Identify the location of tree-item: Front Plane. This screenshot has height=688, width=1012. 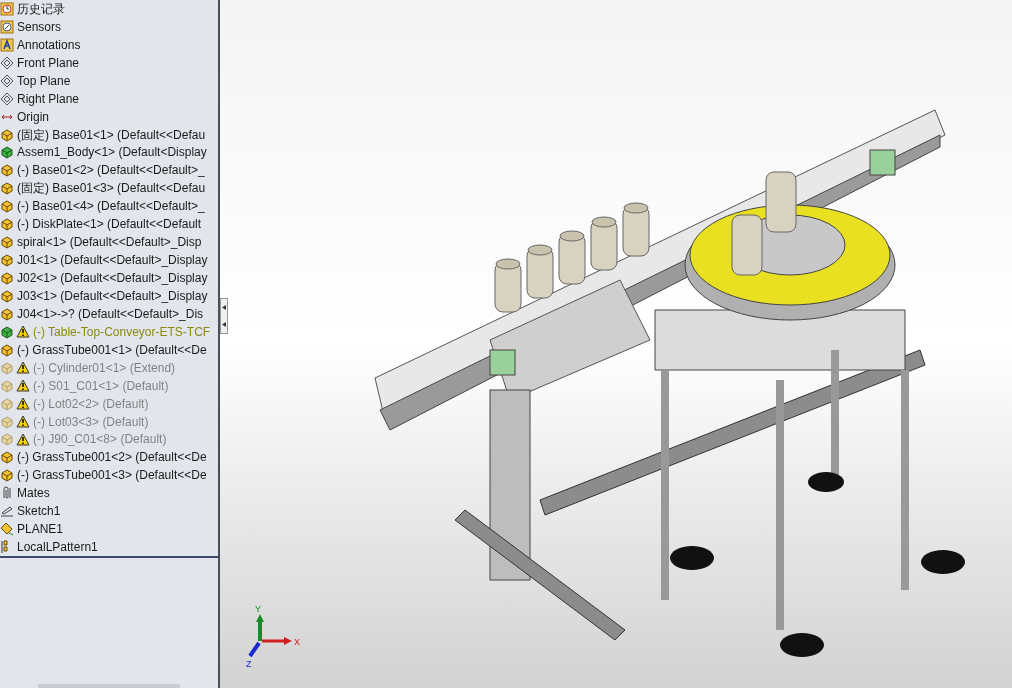
(109, 62).